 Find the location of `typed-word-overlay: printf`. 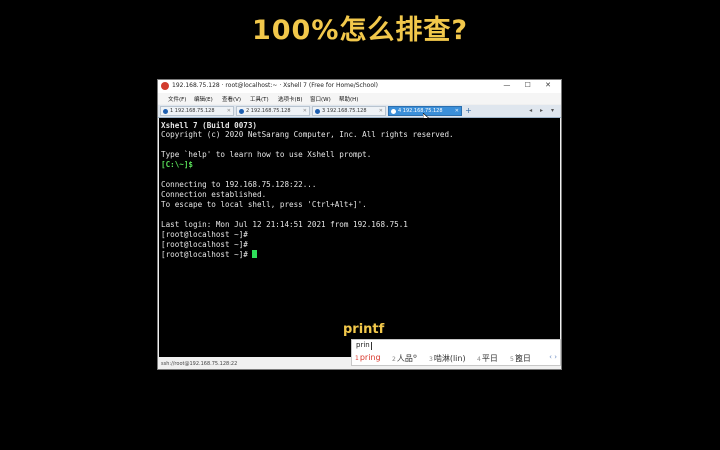

typed-word-overlay: printf is located at coordinates (364, 329).